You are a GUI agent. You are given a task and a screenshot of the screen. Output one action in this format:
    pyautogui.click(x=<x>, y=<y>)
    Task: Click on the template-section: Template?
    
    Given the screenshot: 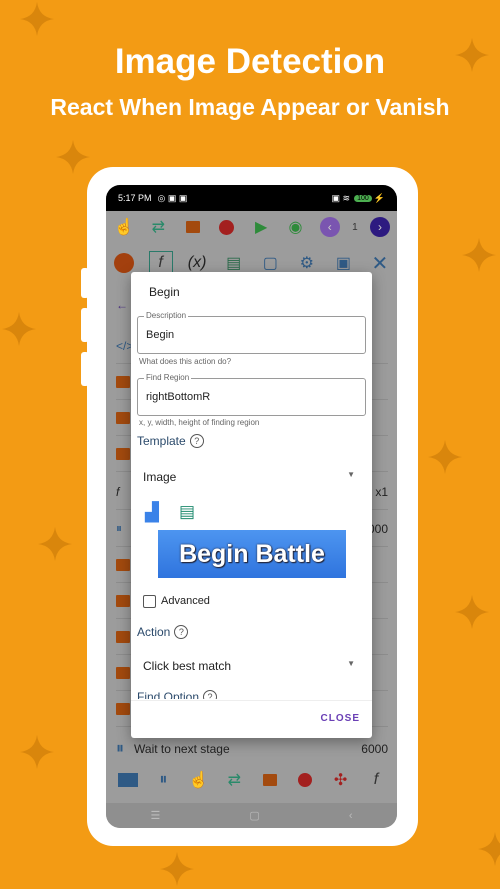 What is the action you would take?
    pyautogui.click(x=170, y=441)
    